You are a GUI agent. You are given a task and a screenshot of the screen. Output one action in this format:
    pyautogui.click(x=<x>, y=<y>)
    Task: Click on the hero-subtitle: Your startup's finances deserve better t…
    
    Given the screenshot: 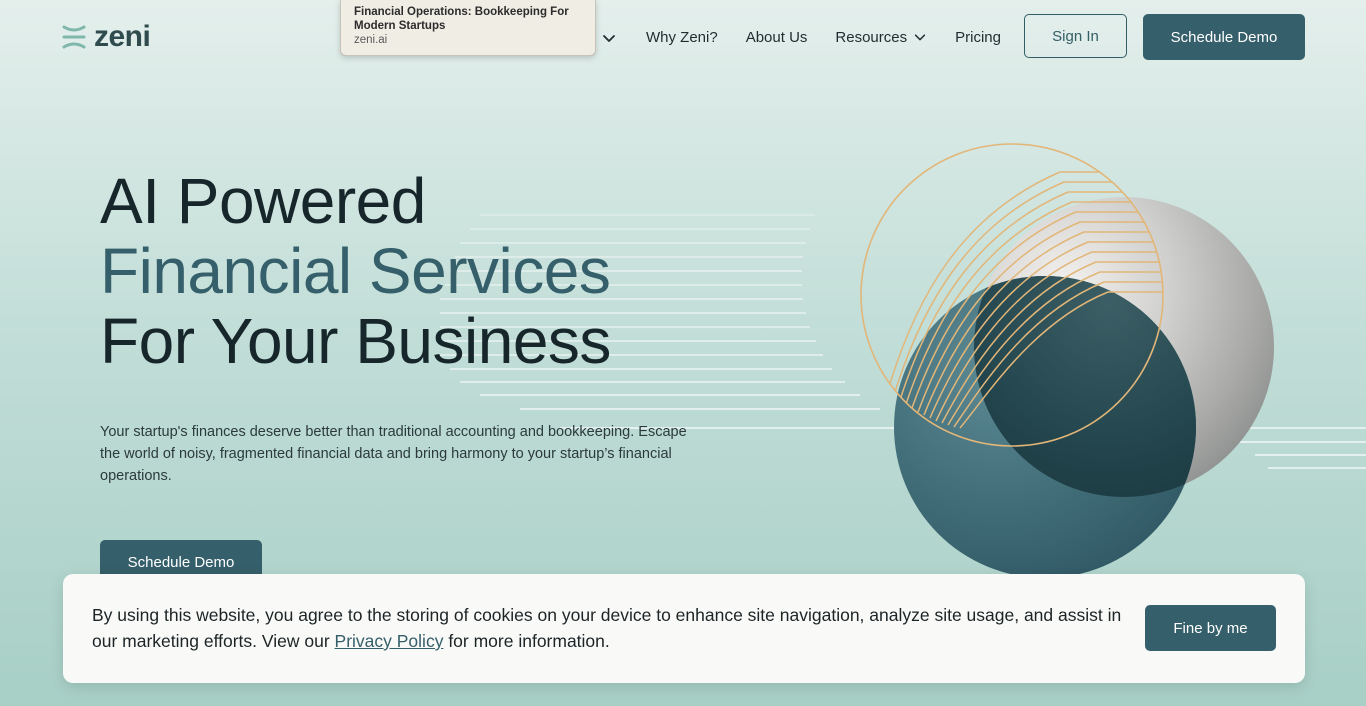 What is the action you would take?
    pyautogui.click(x=393, y=454)
    